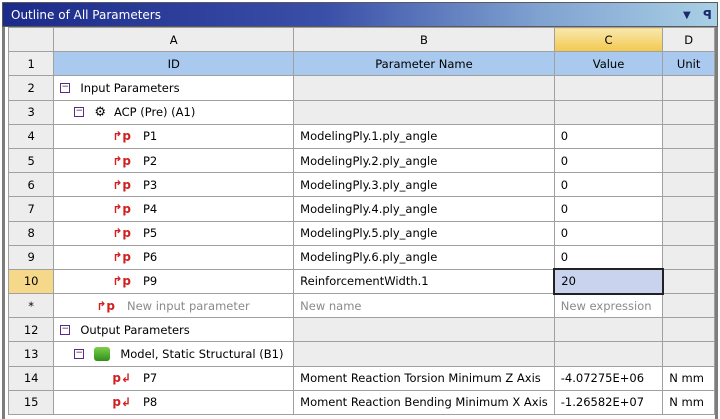 This screenshot has width=720, height=419. I want to click on id-cell: p↲ P8, so click(174, 402).